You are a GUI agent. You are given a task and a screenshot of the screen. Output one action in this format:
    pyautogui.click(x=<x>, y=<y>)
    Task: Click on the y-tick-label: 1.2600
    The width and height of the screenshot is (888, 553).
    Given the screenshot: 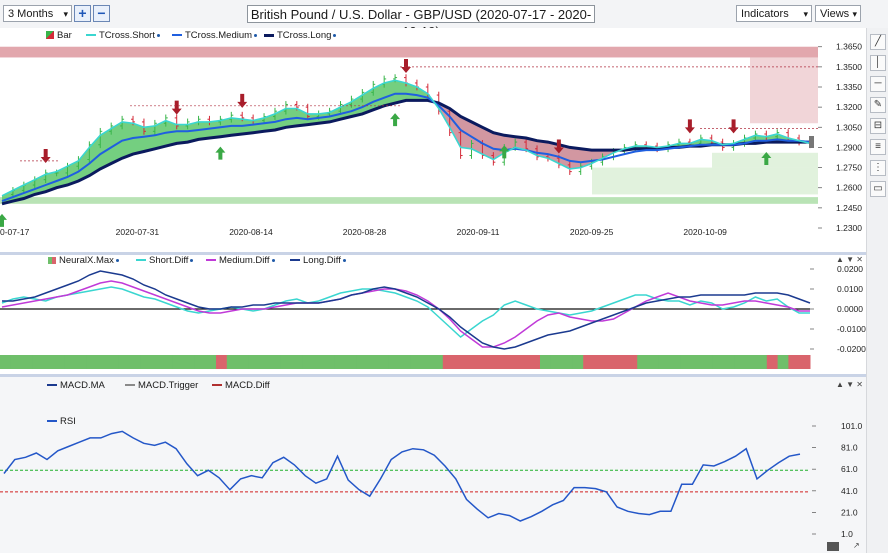 What is the action you would take?
    pyautogui.click(x=849, y=188)
    